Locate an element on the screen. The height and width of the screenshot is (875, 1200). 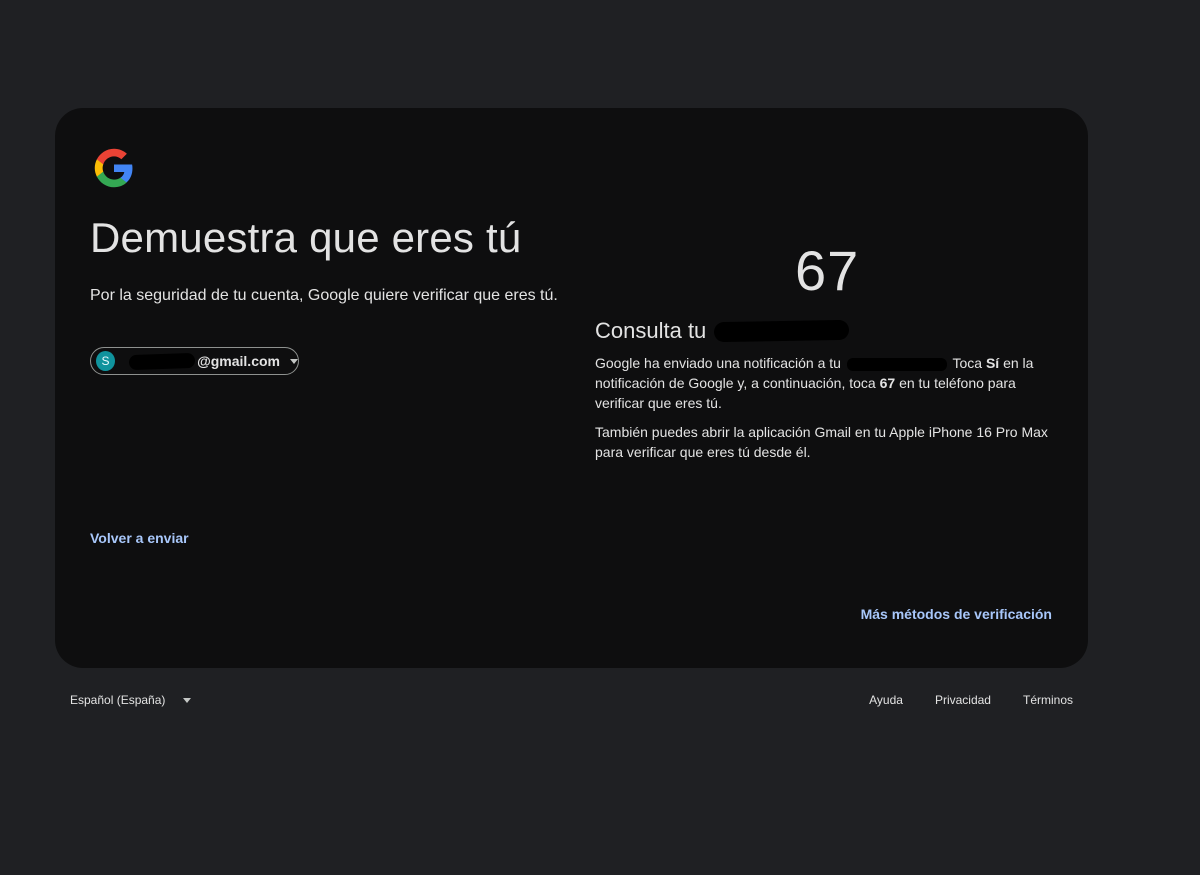
footer-link-help: Ayuda is located at coordinates (886, 700).